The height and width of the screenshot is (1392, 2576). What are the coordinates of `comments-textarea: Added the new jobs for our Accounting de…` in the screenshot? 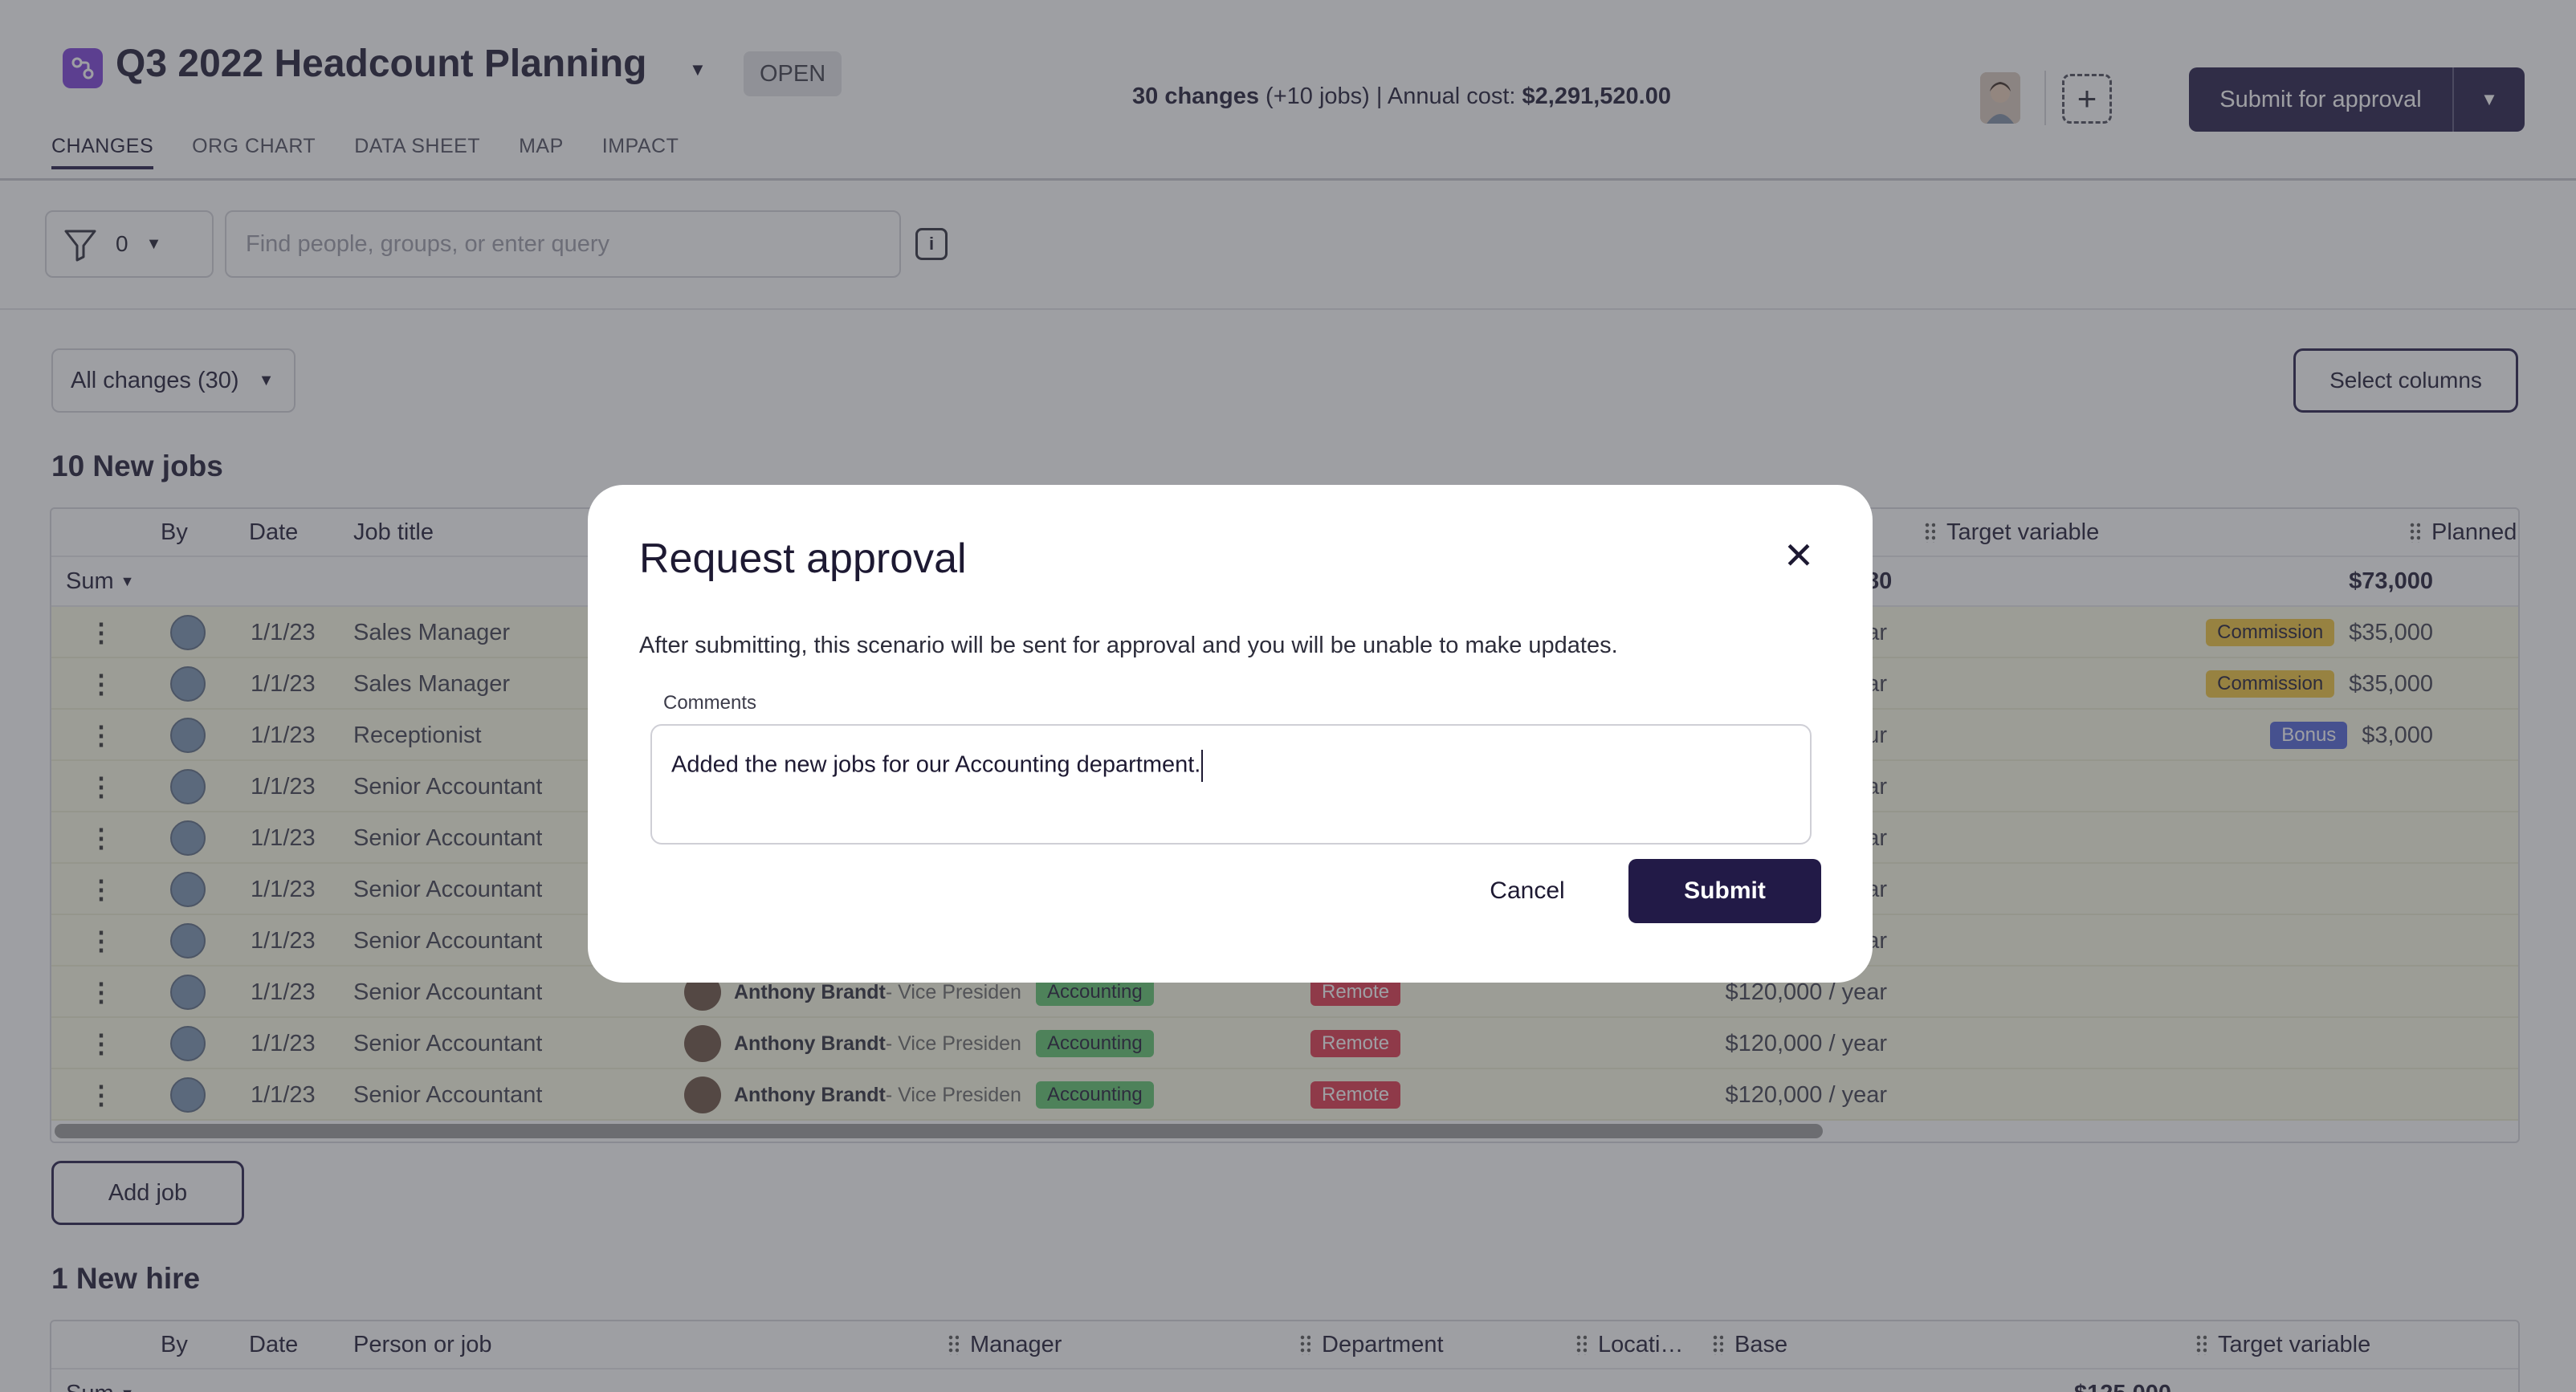 It's located at (1231, 784).